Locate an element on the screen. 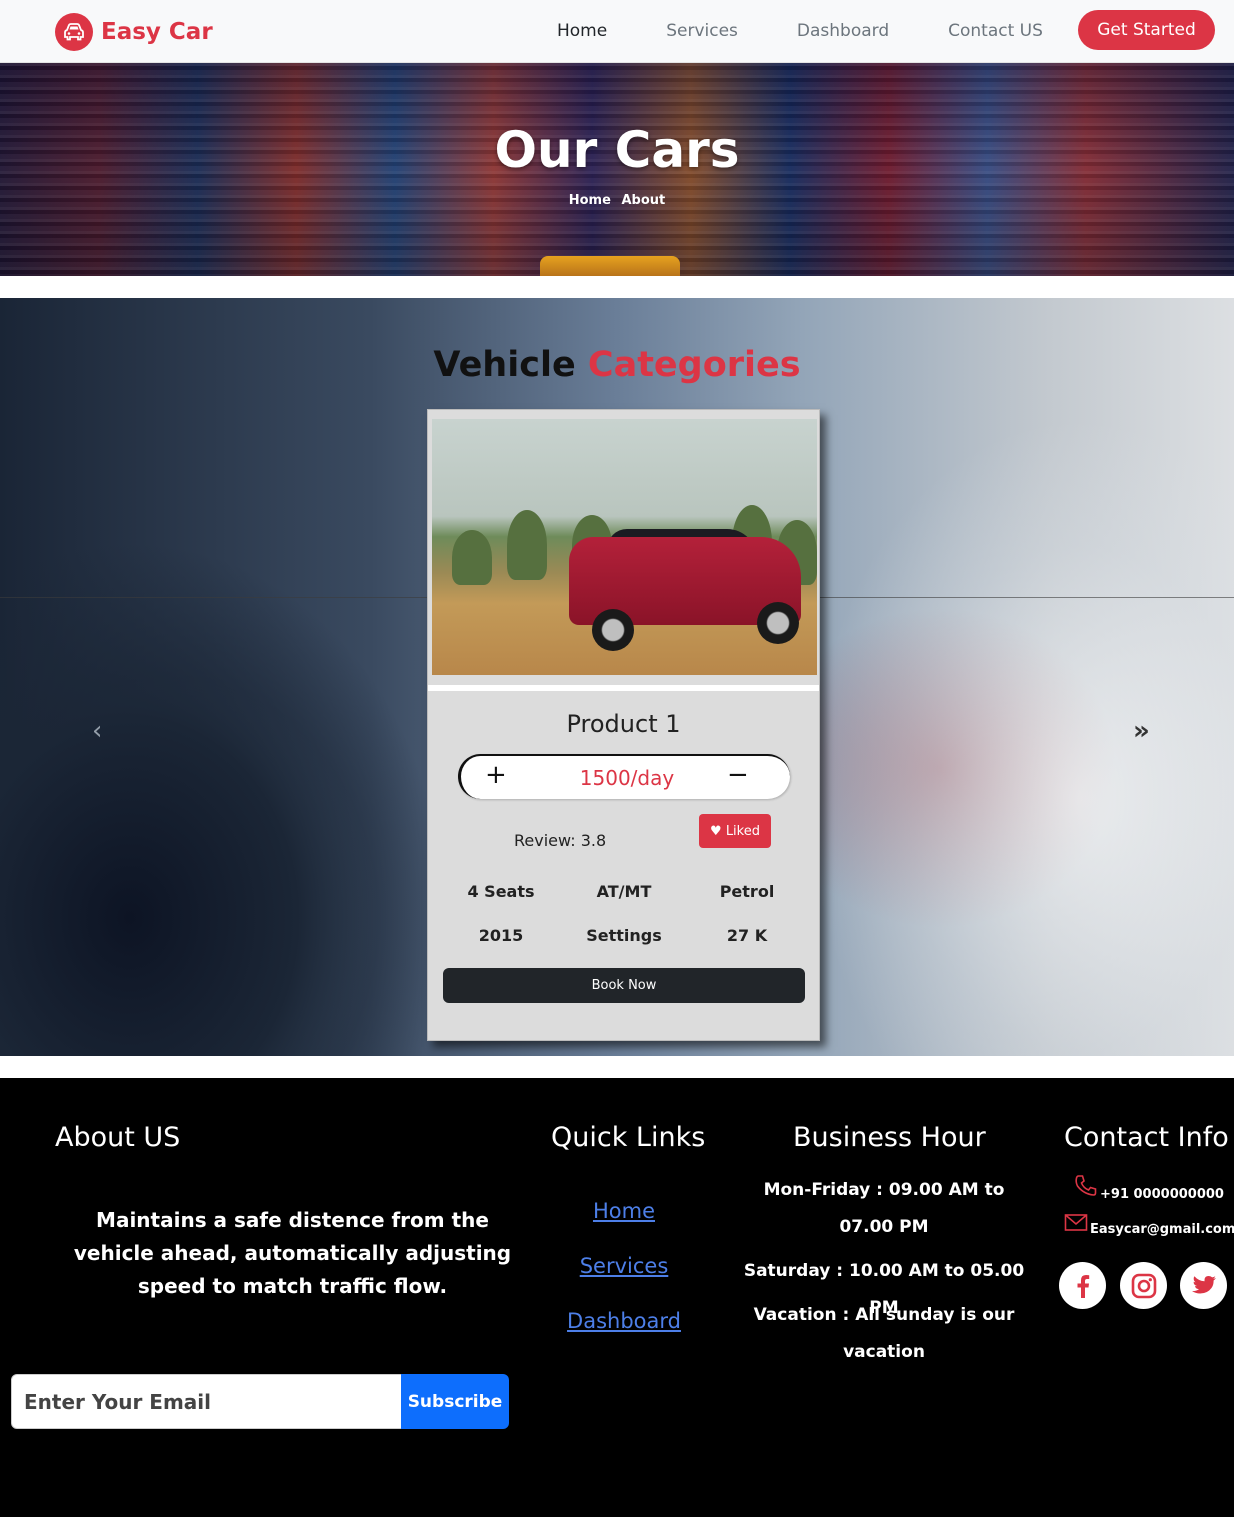  twitter-icon is located at coordinates (1203, 1285).